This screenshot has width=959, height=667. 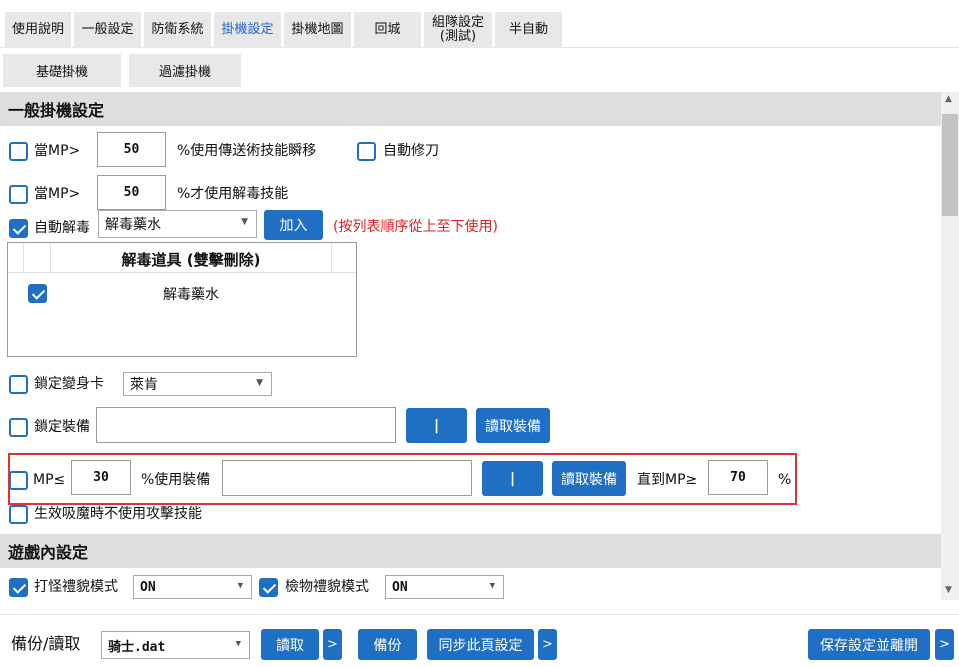 What do you see at coordinates (470, 551) in the screenshot?
I see `section-header-game: 遊戲內設定` at bounding box center [470, 551].